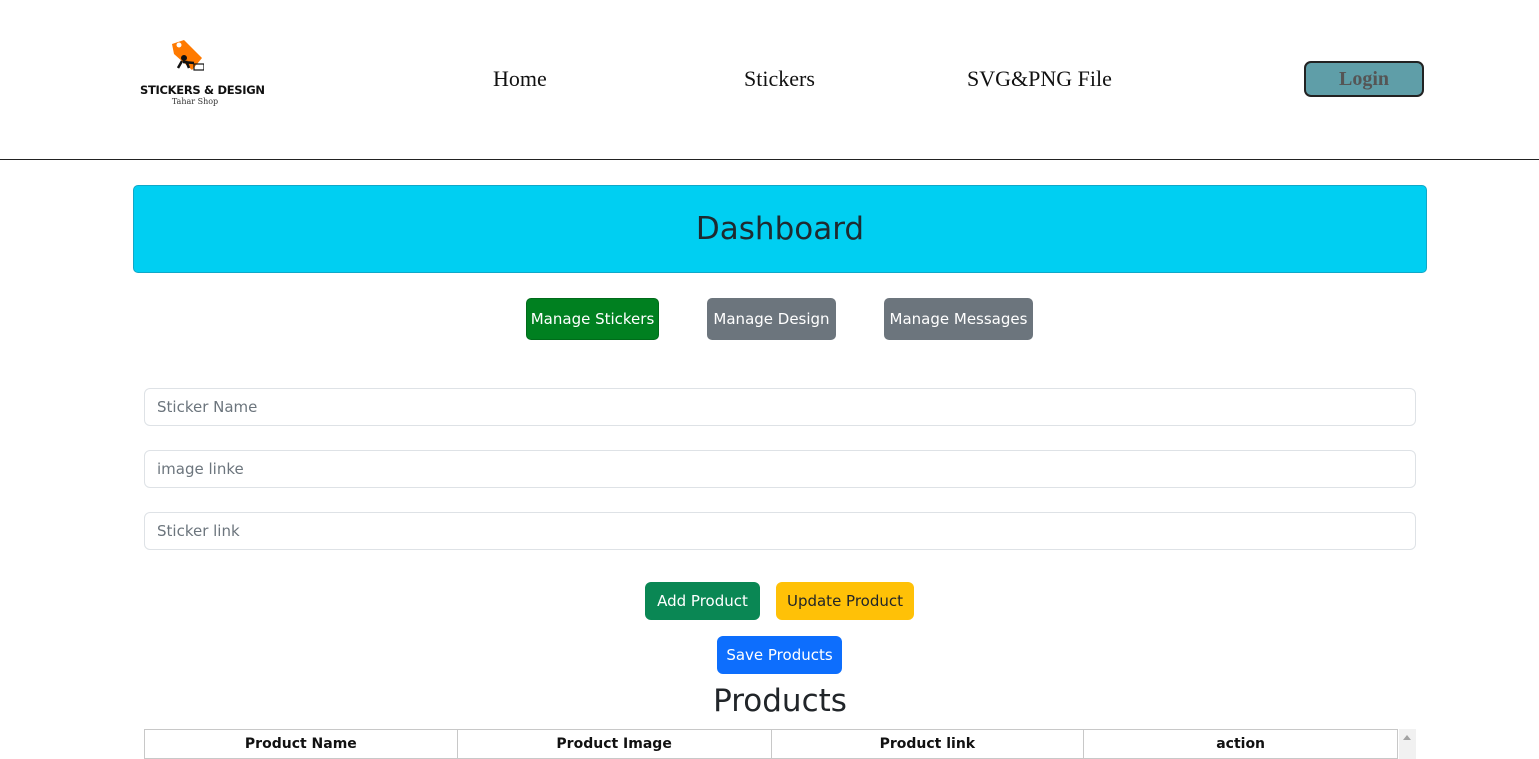 The height and width of the screenshot is (759, 1539). I want to click on nav-home: Home, so click(520, 79).